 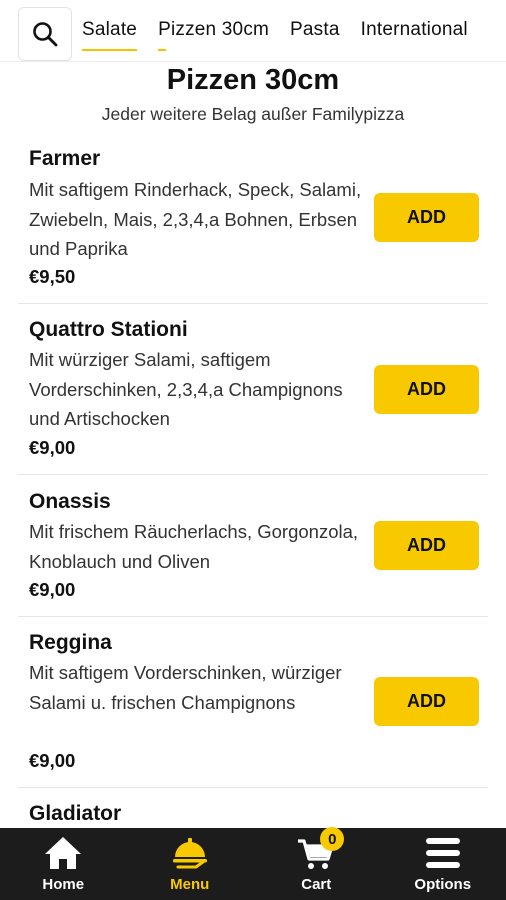 What do you see at coordinates (253, 808) in the screenshot?
I see `menu-item: Gladiator` at bounding box center [253, 808].